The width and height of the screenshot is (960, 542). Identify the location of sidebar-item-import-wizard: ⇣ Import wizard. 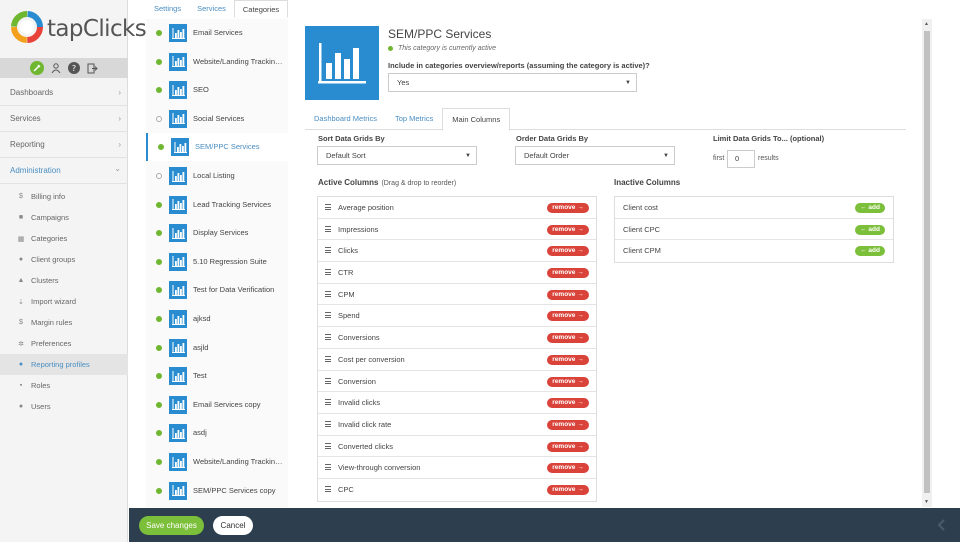
(64, 301).